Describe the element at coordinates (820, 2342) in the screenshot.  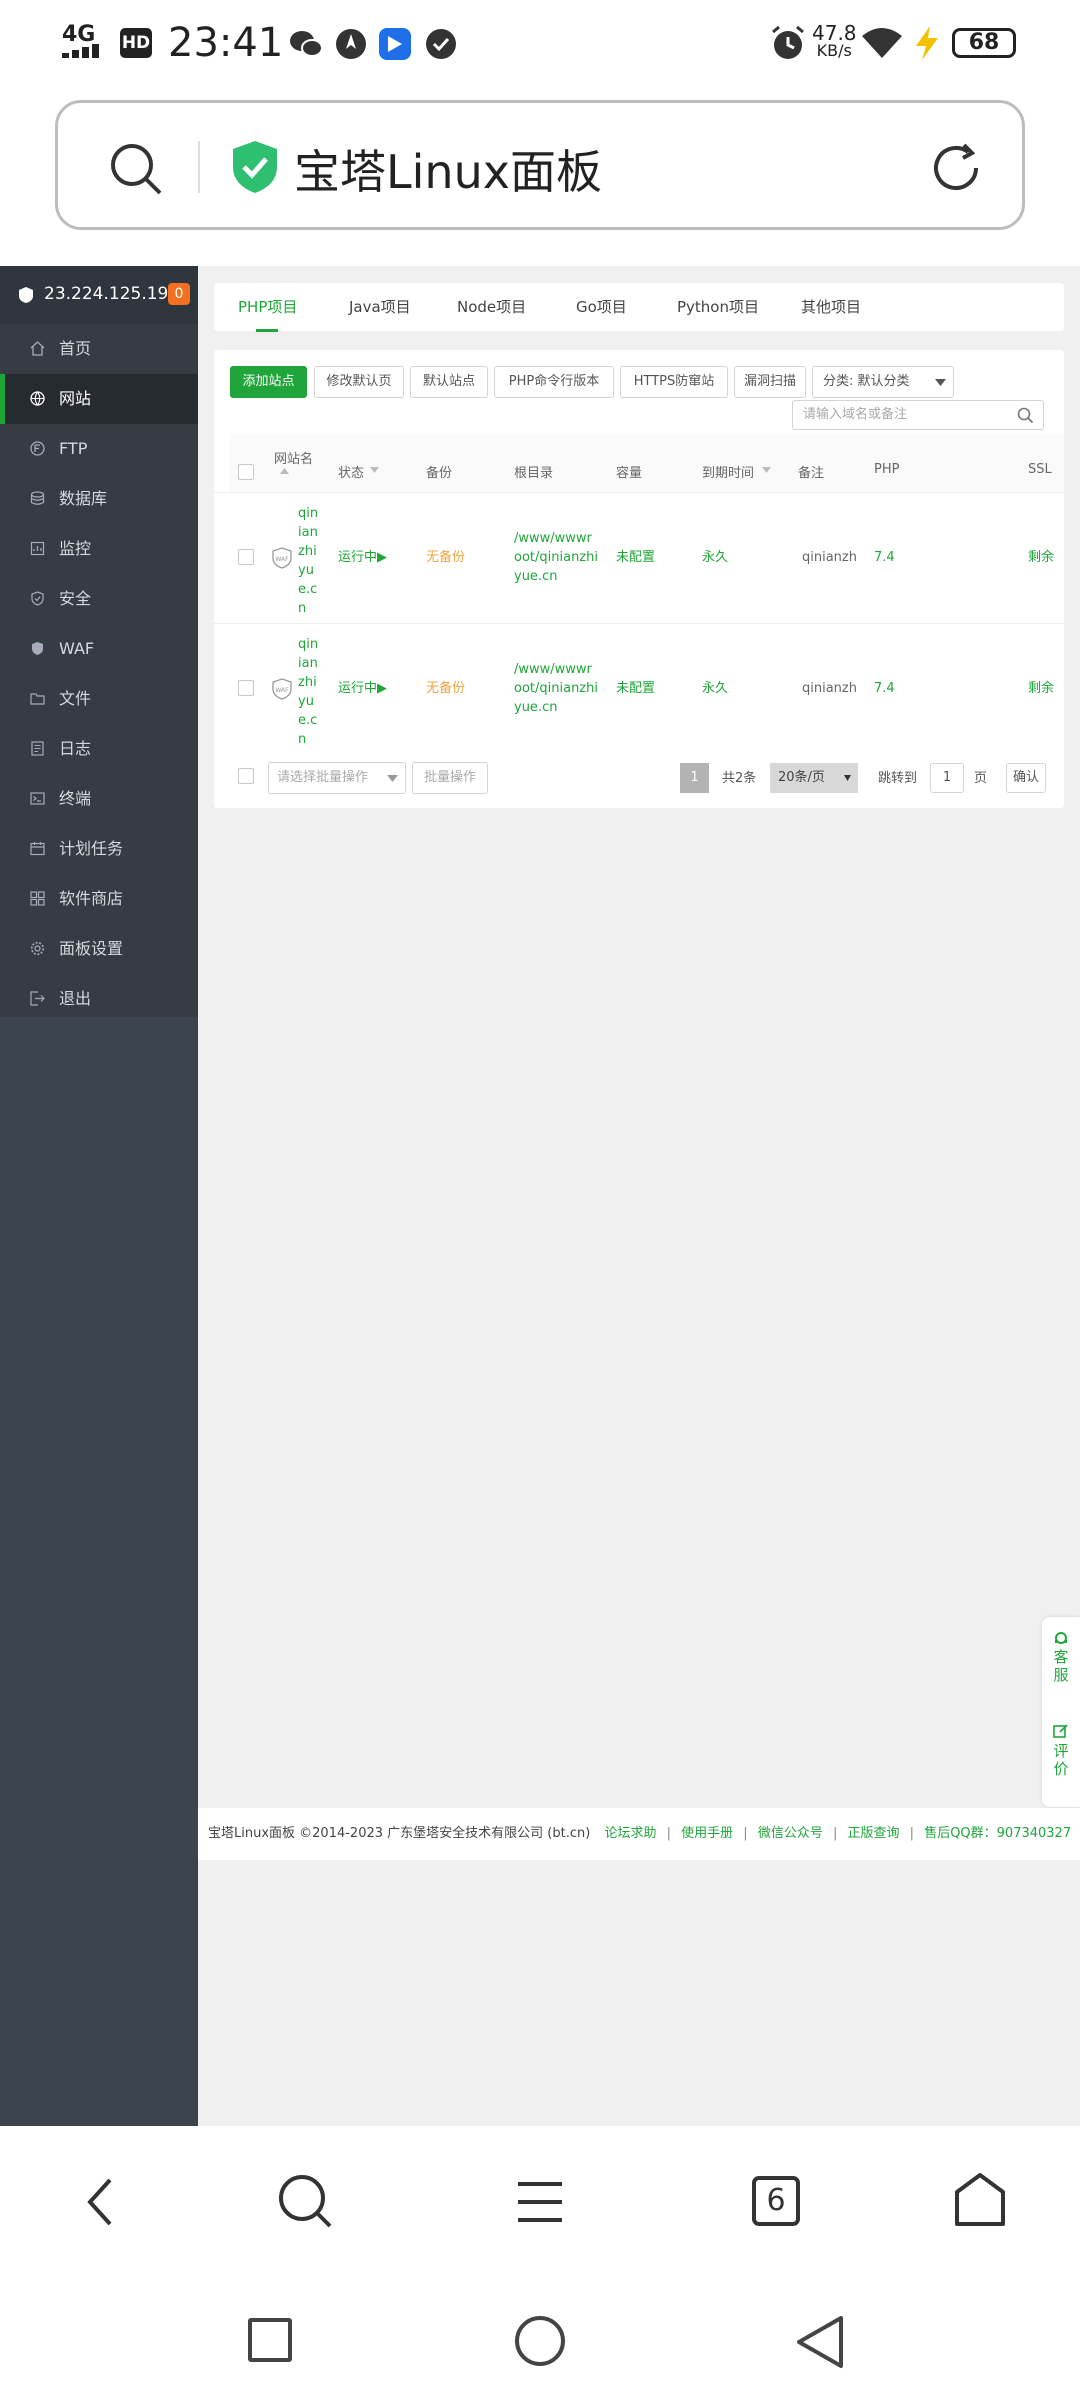
I see `back-triangle-icon` at that location.